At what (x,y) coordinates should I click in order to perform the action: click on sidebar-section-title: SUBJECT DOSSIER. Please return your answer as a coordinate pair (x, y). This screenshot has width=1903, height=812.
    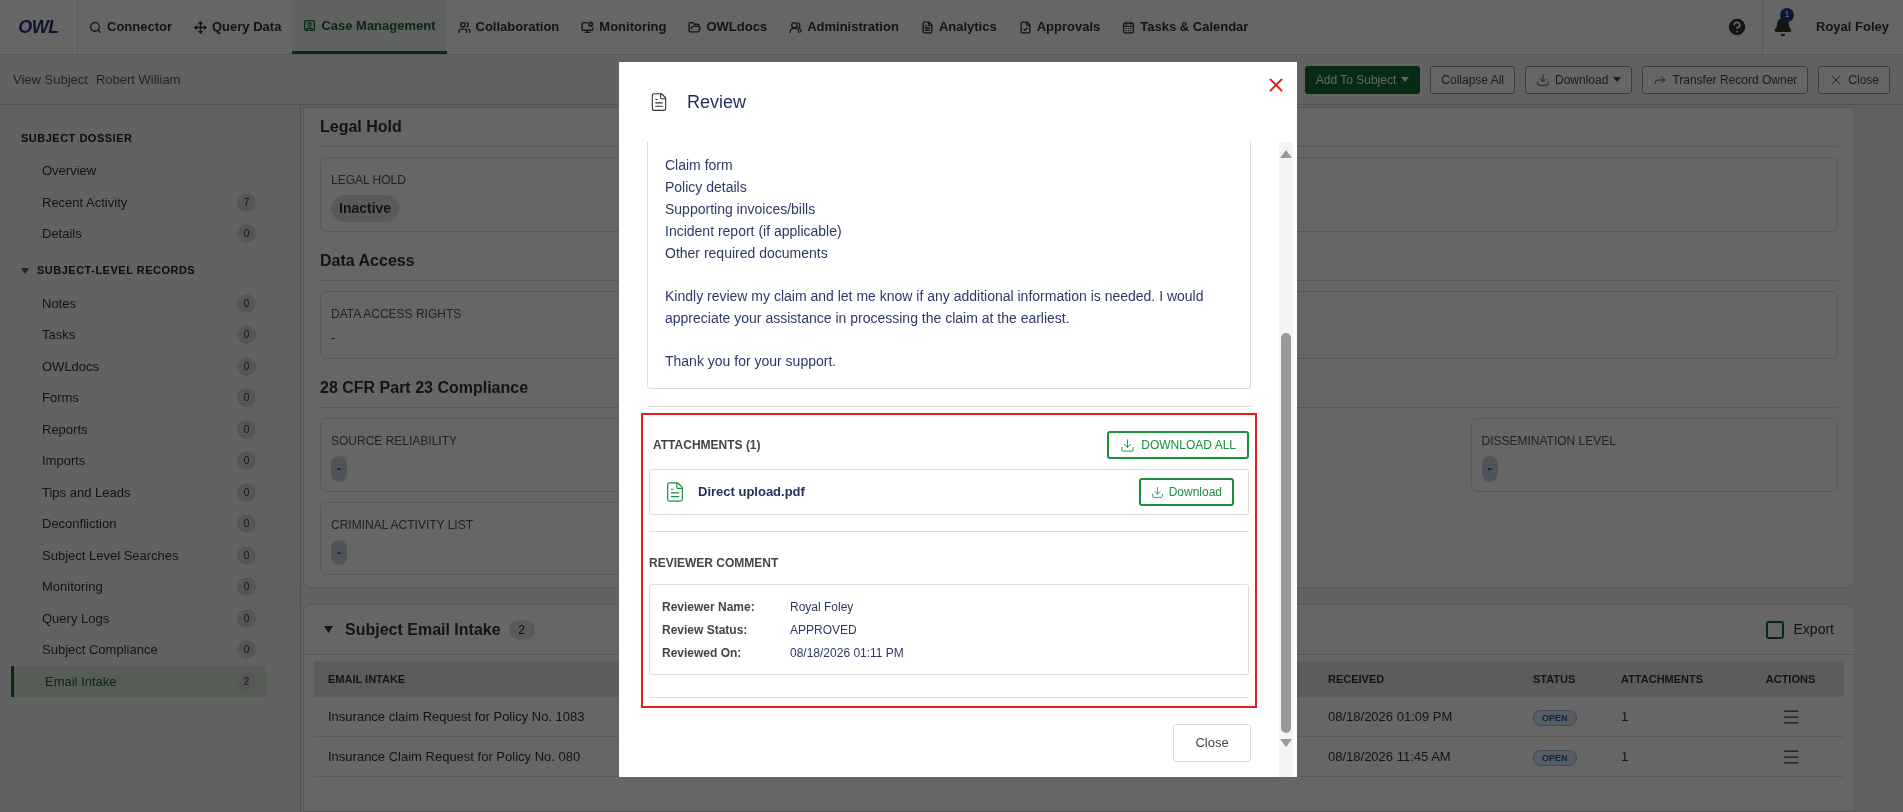
    Looking at the image, I should click on (77, 138).